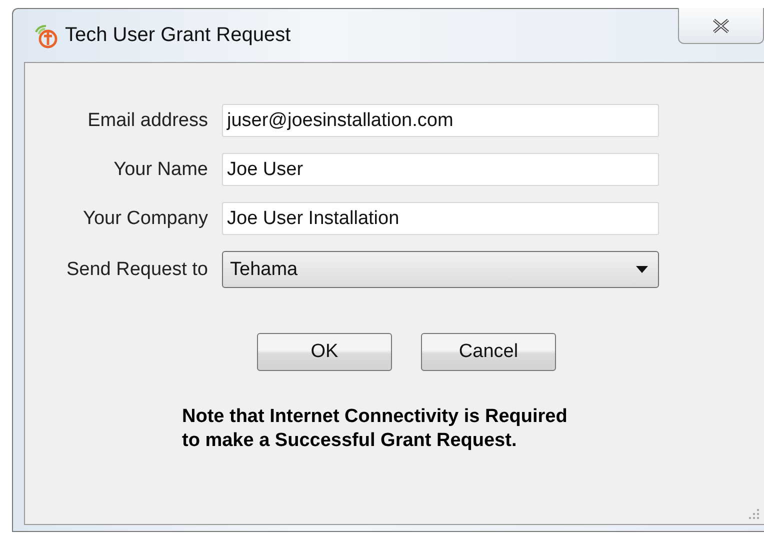 The height and width of the screenshot is (535, 764). What do you see at coordinates (440, 169) in the screenshot?
I see `input-field: Joe User` at bounding box center [440, 169].